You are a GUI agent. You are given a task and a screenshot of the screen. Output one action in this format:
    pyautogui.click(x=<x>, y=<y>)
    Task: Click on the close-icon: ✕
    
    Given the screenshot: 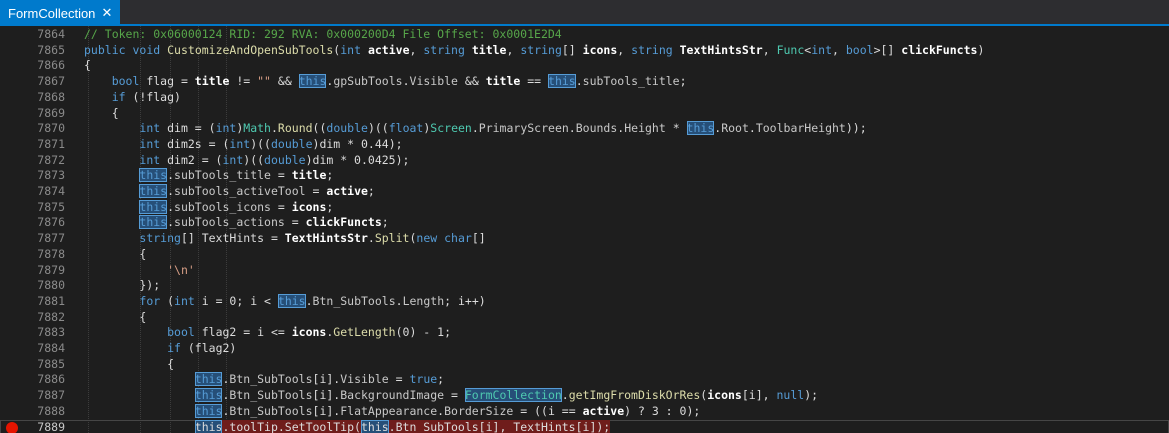 What is the action you would take?
    pyautogui.click(x=107, y=13)
    